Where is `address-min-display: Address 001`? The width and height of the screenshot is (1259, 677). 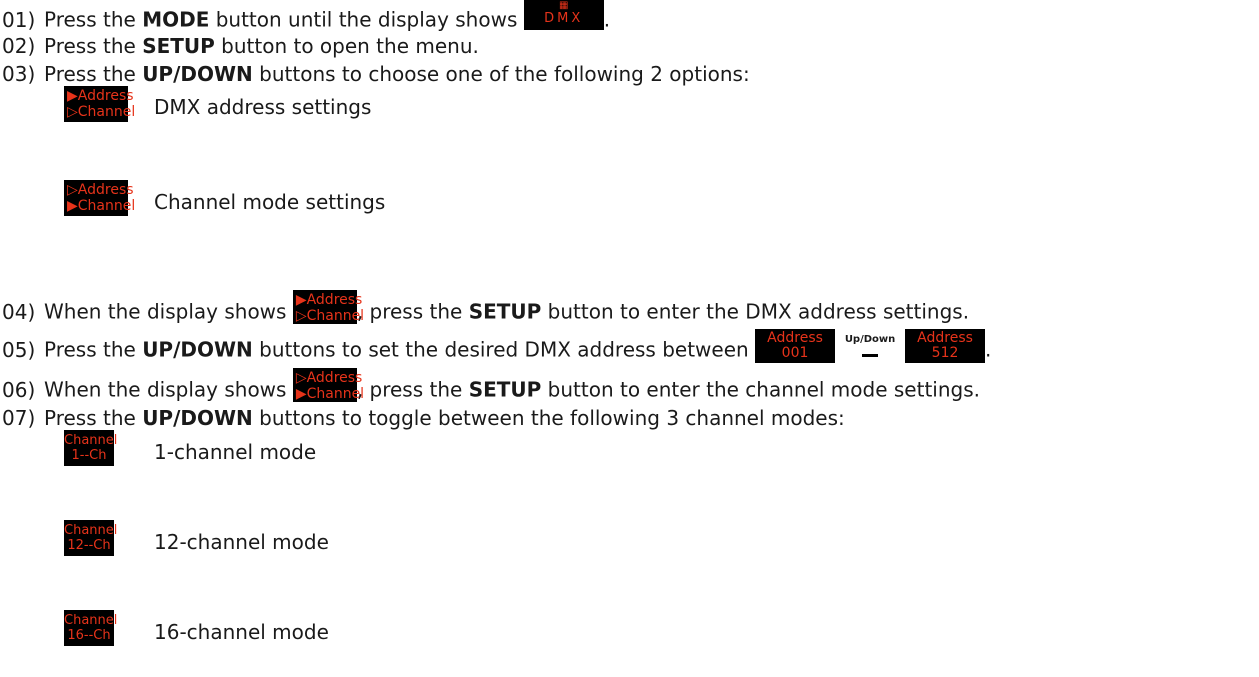 address-min-display: Address 001 is located at coordinates (795, 346).